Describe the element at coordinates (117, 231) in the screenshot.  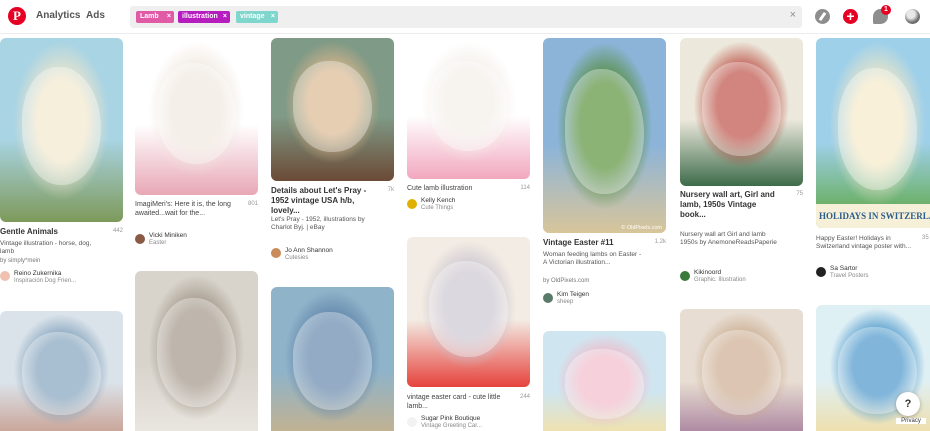
I see `pin-save-count: 442` at that location.